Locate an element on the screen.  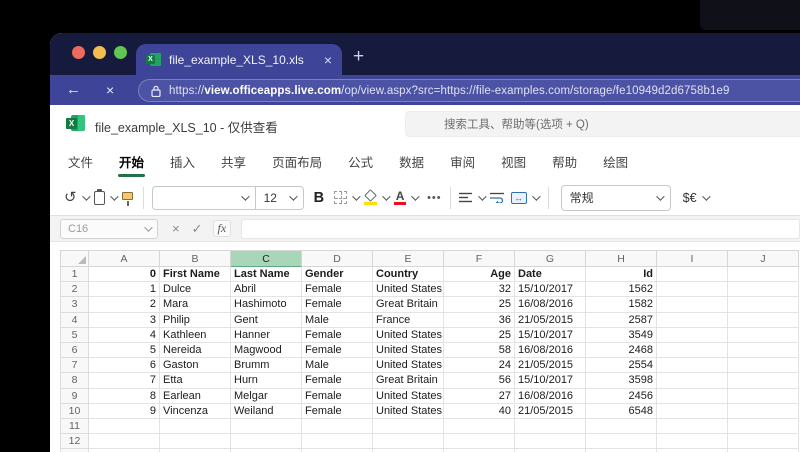
cell-F12 is located at coordinates (479, 442).